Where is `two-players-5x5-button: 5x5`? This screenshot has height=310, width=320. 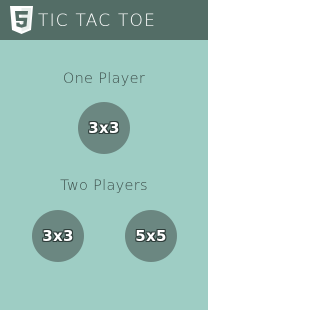
two-players-5x5-button: 5x5 is located at coordinates (151, 236).